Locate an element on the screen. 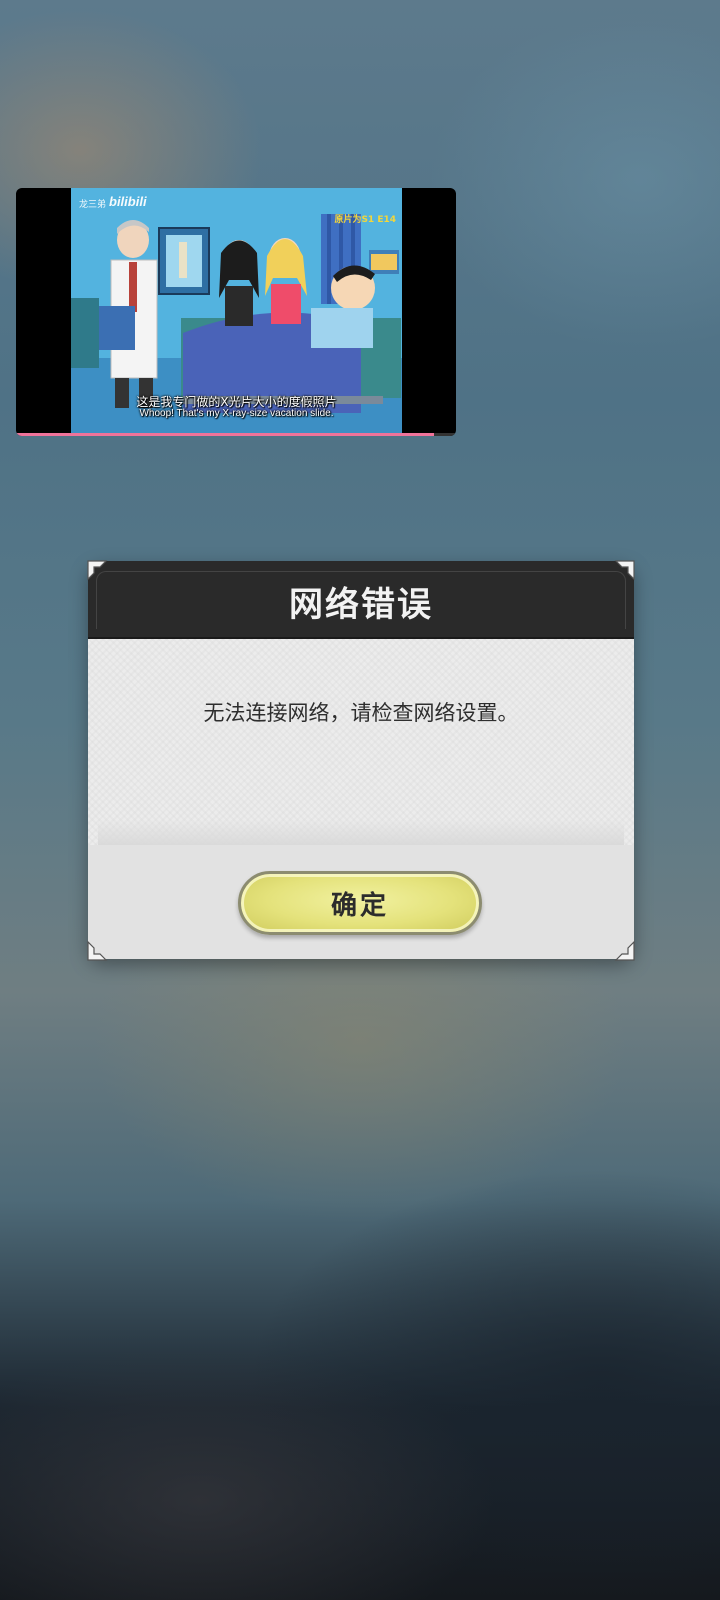 This screenshot has width=720, height=1600. confirm-button: 确定 is located at coordinates (360, 903).